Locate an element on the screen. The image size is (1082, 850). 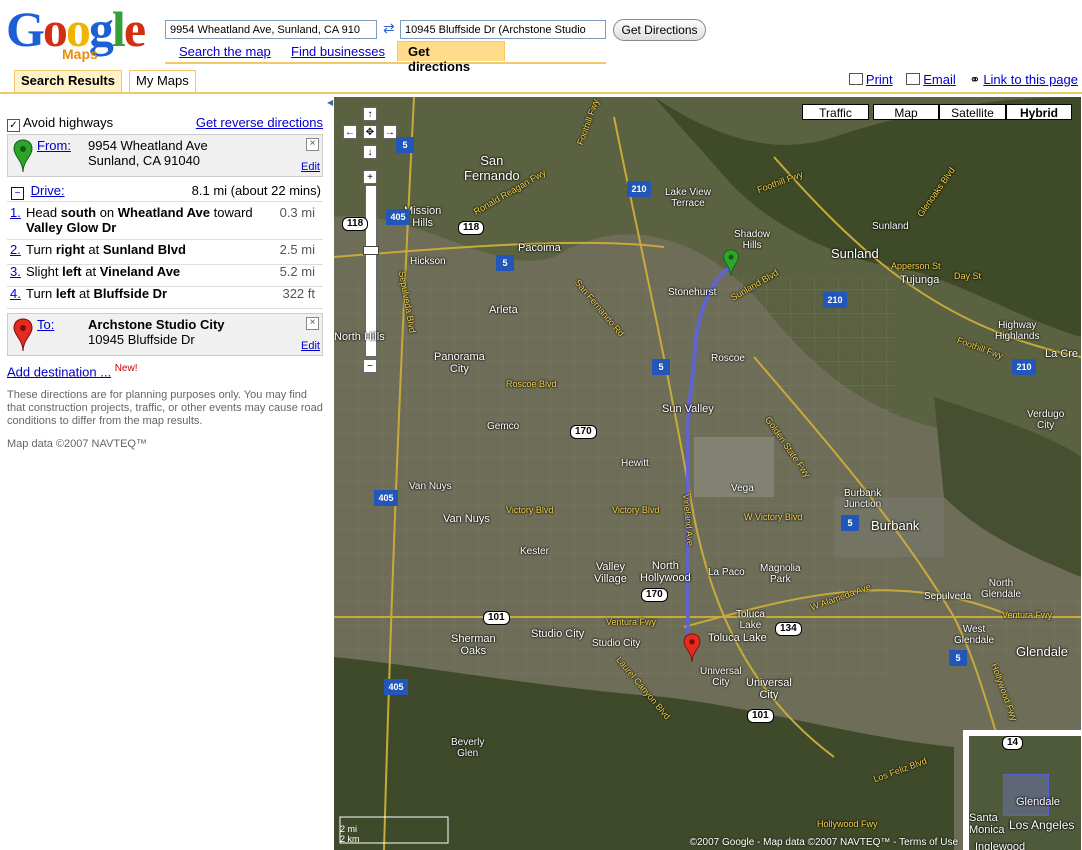
pan-center-icon: ✥ is located at coordinates (370, 132).